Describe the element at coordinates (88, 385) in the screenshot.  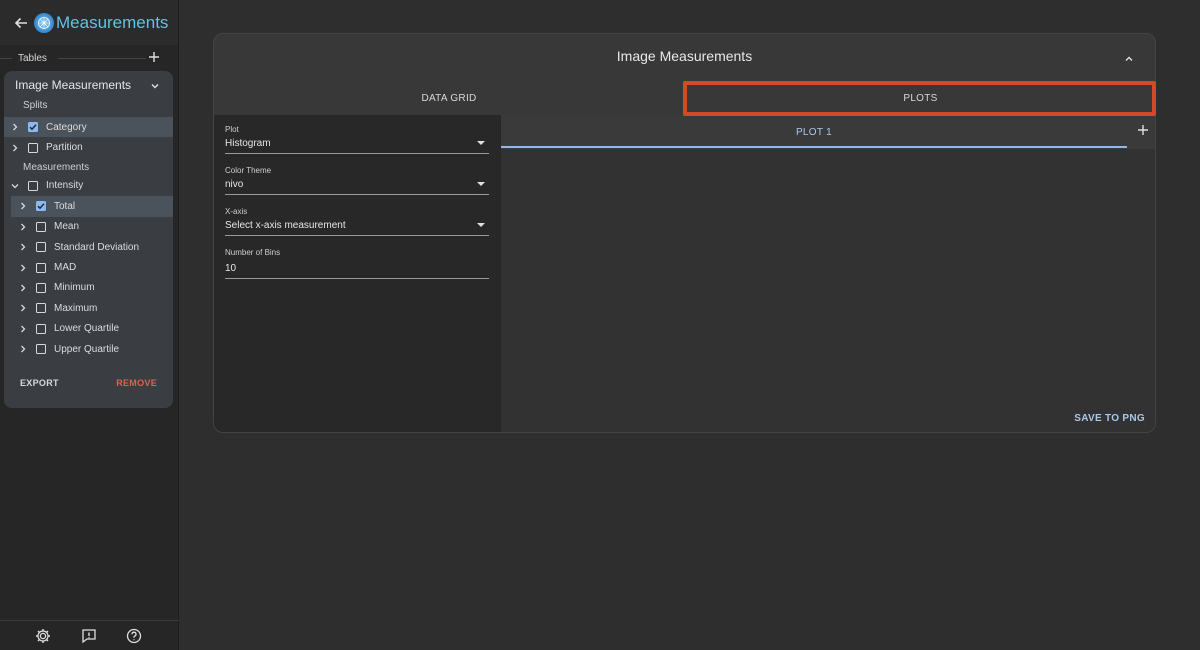
I see `table-card-actions: EXPORT REMOVE` at that location.